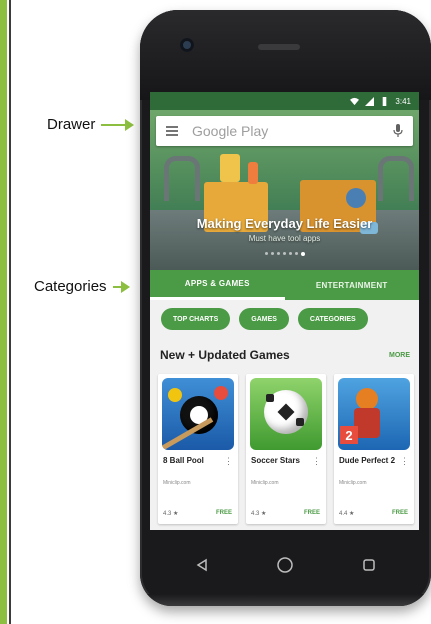 Image resolution: width=431 pixels, height=624 pixels. Describe the element at coordinates (172, 131) in the screenshot. I see `hamburger-menu-icon` at that location.